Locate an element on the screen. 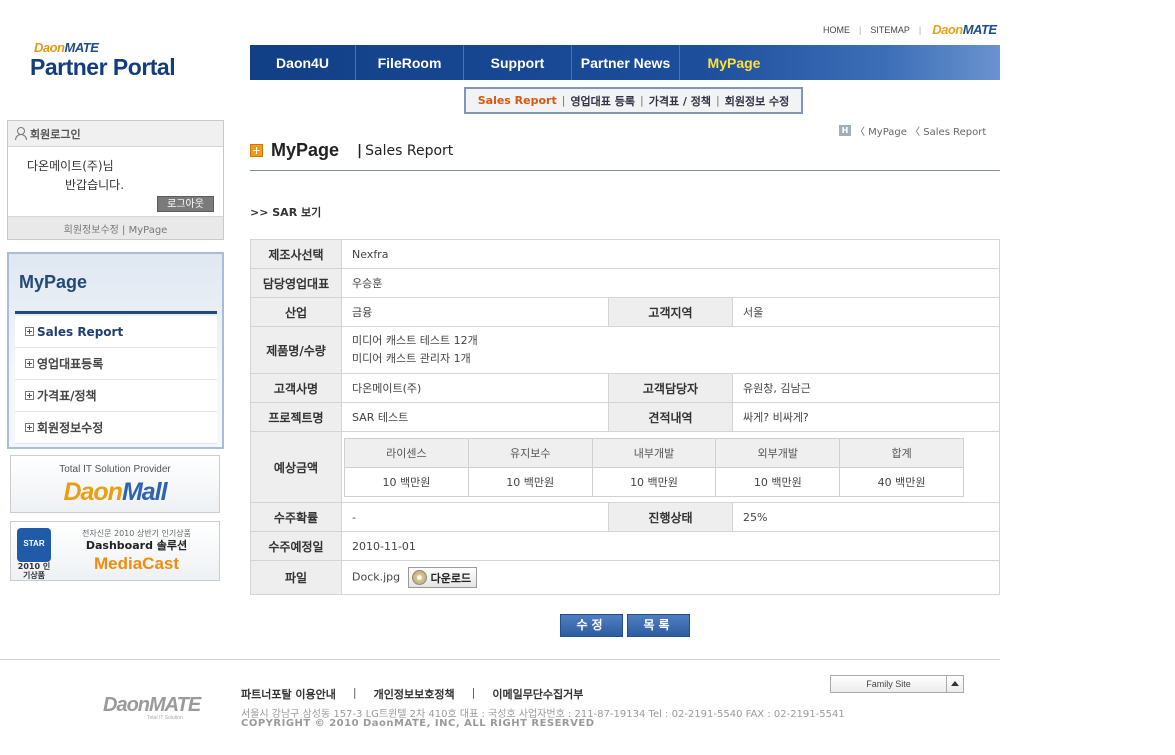 The image size is (1175, 755). footer-link-privacy: 개인정보보호정책 is located at coordinates (414, 694).